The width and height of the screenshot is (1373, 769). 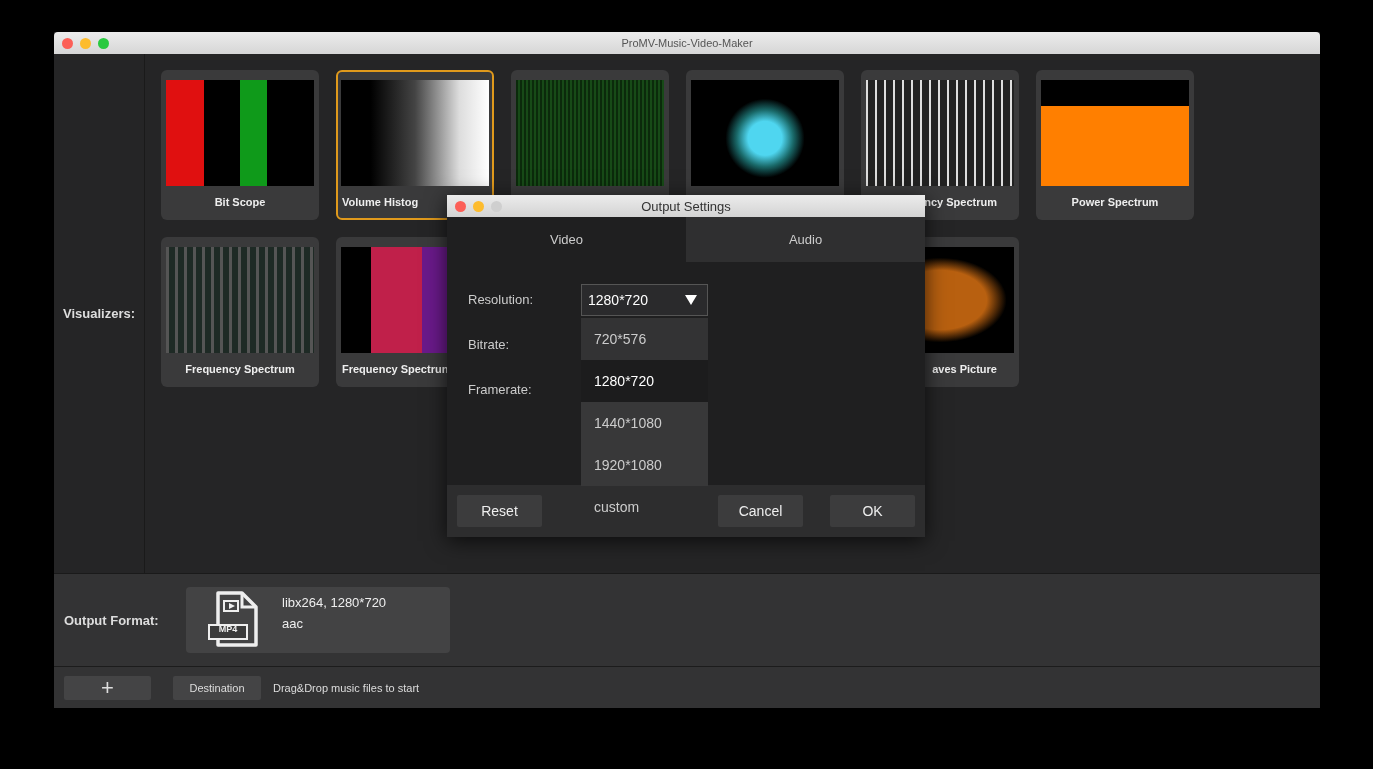 I want to click on destination-button: Destination, so click(x=217, y=687).